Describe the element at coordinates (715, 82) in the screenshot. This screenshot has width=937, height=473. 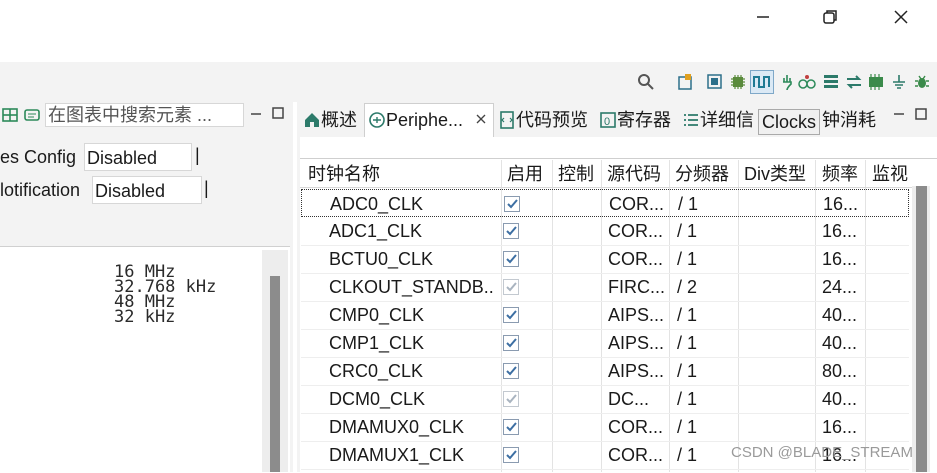
I see `pins-icon` at that location.